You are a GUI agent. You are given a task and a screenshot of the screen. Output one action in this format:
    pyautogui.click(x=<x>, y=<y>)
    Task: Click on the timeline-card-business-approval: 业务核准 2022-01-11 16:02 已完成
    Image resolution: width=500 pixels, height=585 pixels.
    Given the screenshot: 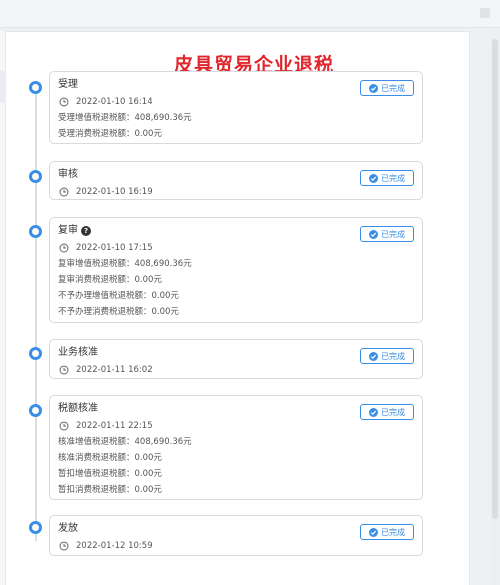 What is the action you would take?
    pyautogui.click(x=236, y=359)
    